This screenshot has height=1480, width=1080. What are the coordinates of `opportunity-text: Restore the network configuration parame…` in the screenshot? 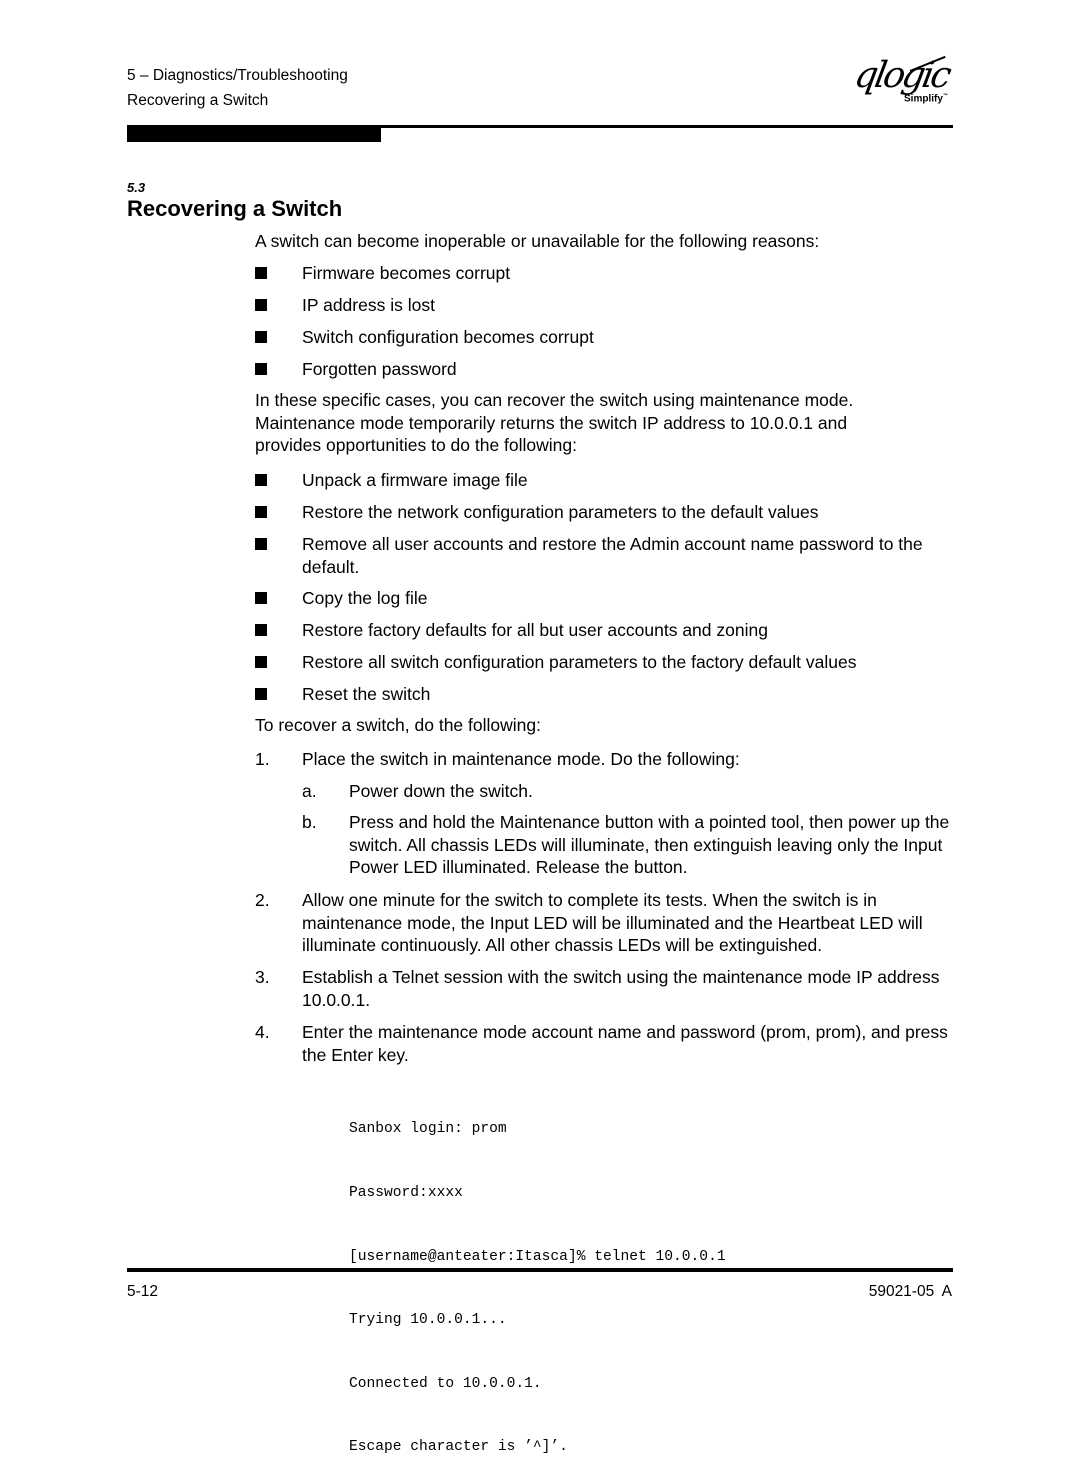 It's located at (560, 512).